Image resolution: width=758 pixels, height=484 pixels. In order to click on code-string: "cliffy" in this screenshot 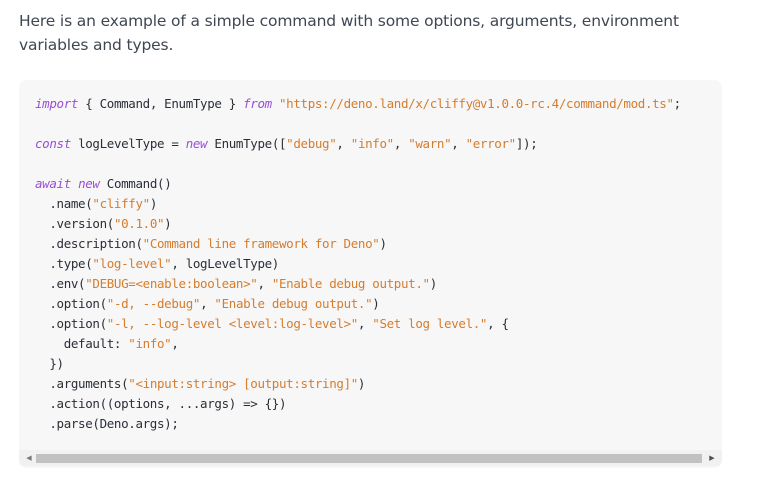, I will do `click(121, 203)`.